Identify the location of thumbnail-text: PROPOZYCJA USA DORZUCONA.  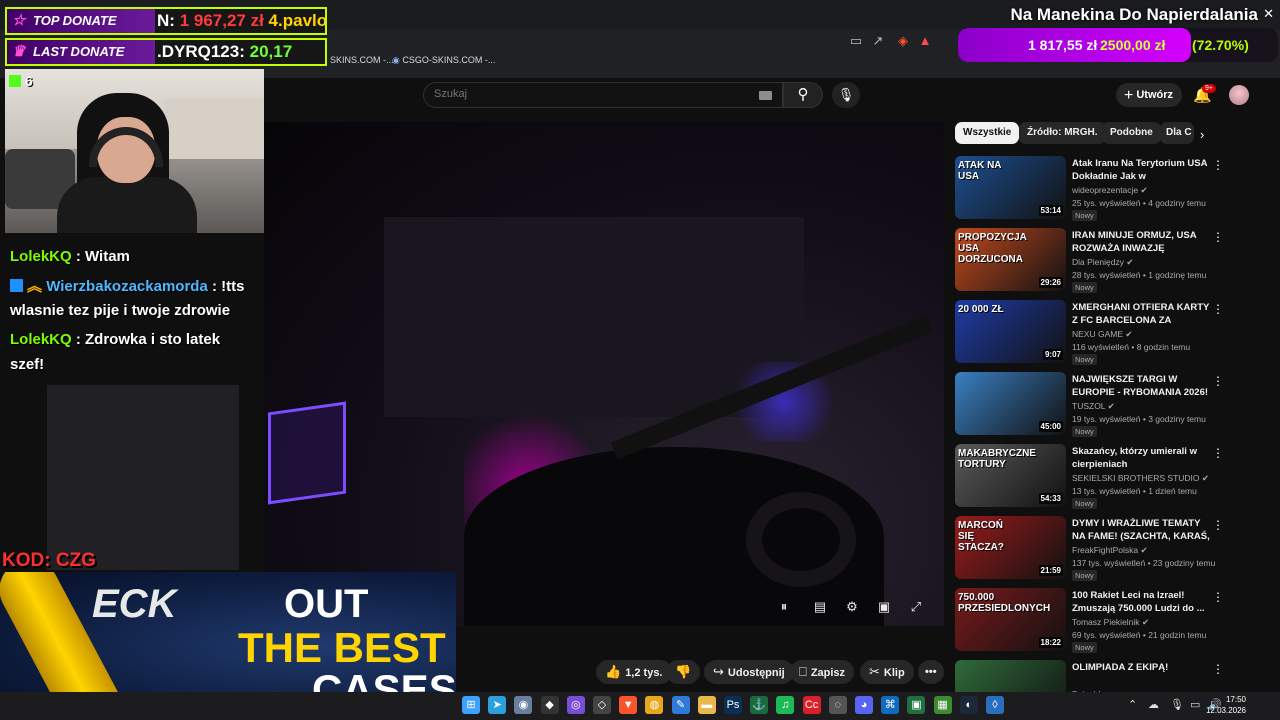
(992, 248).